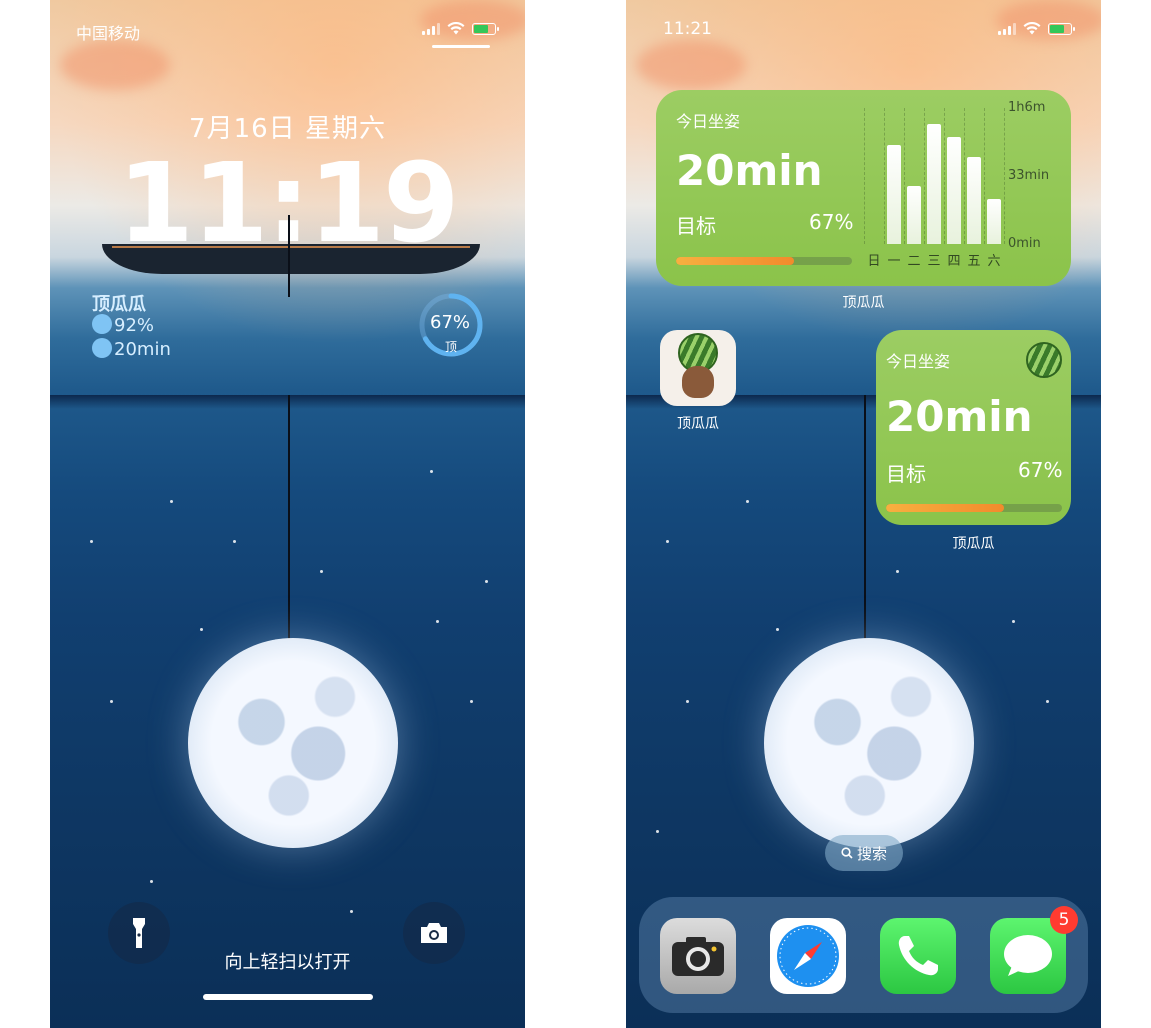 The width and height of the screenshot is (1151, 1028). I want to click on search-button: 搜索, so click(864, 853).